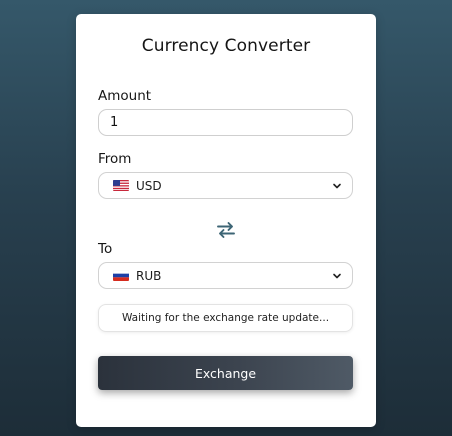 Image resolution: width=452 pixels, height=436 pixels. I want to click on page-title: Currency Converter, so click(226, 46).